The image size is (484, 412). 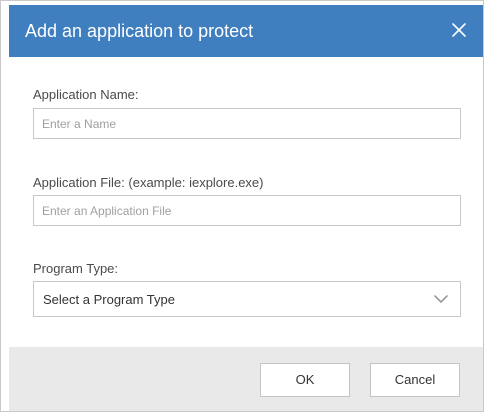 I want to click on dialog-header: Add an application to protect, so click(x=246, y=31).